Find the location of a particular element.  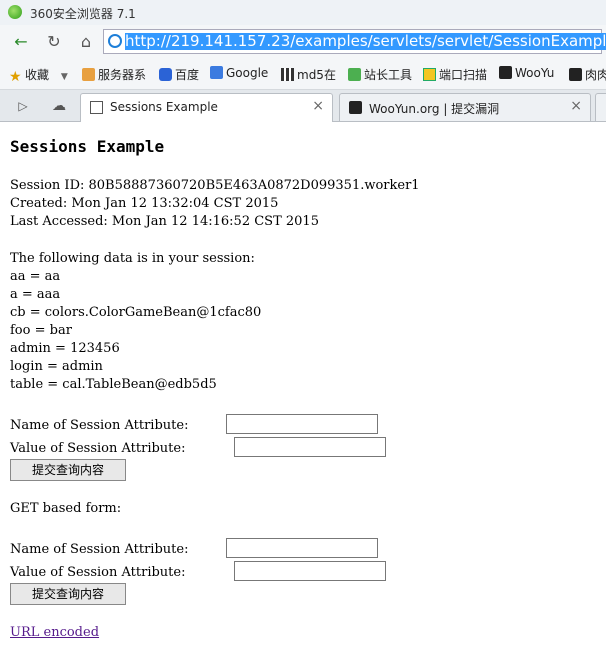

chevron-down-icon: ▼ is located at coordinates (64, 77).